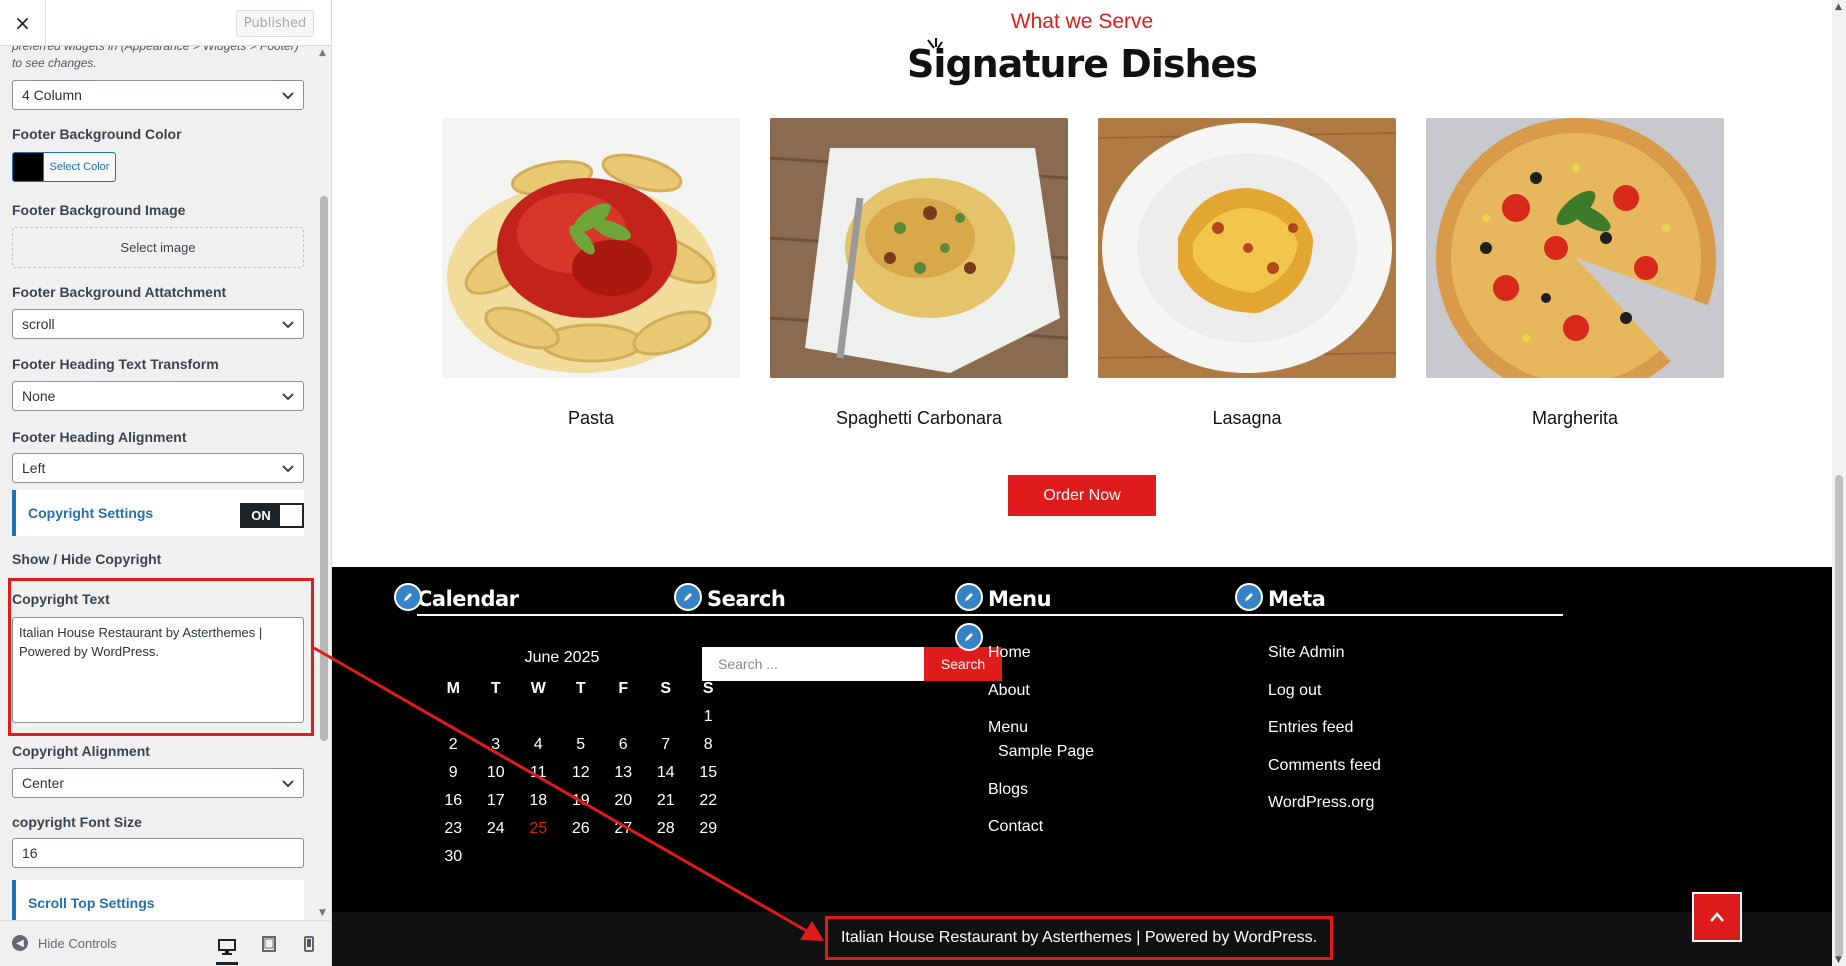  What do you see at coordinates (496, 773) in the screenshot?
I see `calendar-day: 10` at bounding box center [496, 773].